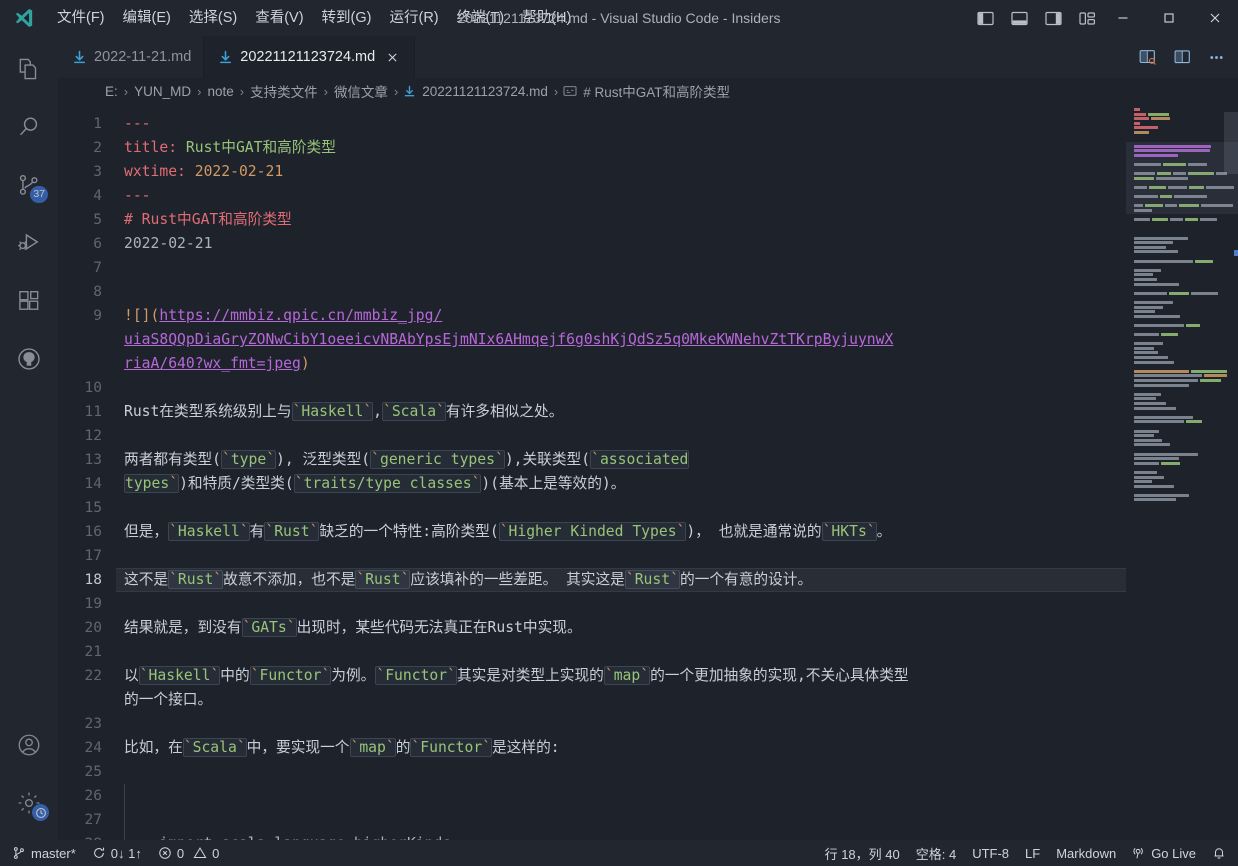  Describe the element at coordinates (29, 359) in the screenshot. I see `sidebar-item-github` at that location.